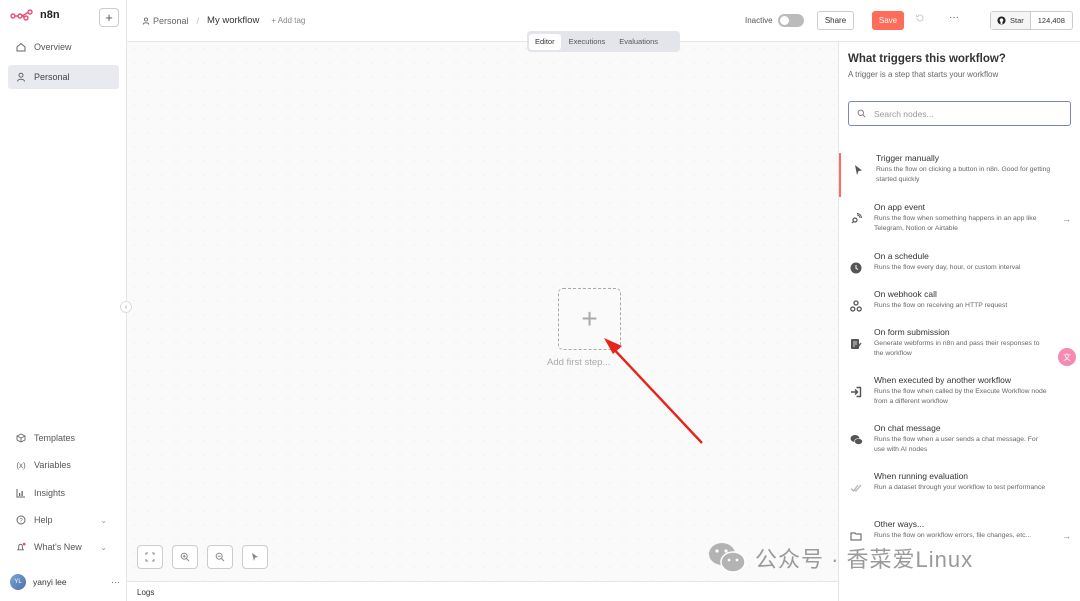  Describe the element at coordinates (288, 20) in the screenshot. I see `add-tag-button: + Add tag` at that location.